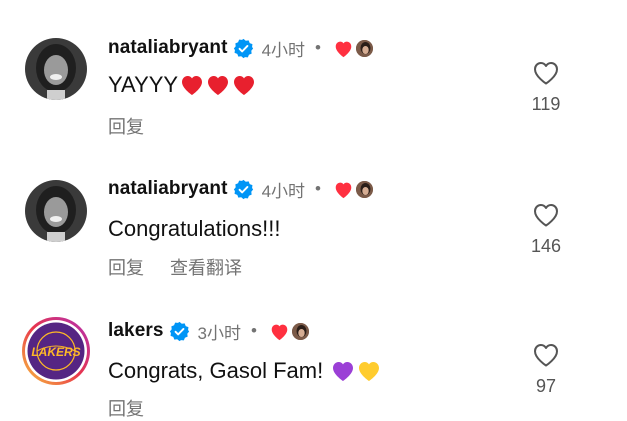 Image resolution: width=627 pixels, height=421 pixels. Describe the element at coordinates (546, 386) in the screenshot. I see `like-count: 97` at that location.